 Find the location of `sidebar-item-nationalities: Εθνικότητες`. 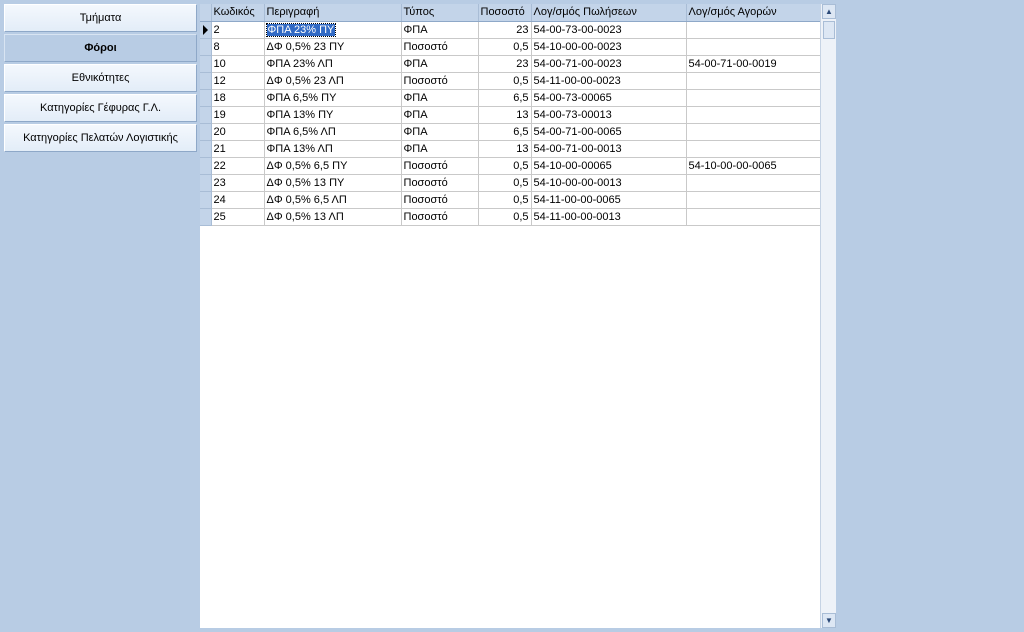

sidebar-item-nationalities: Εθνικότητες is located at coordinates (100, 78).